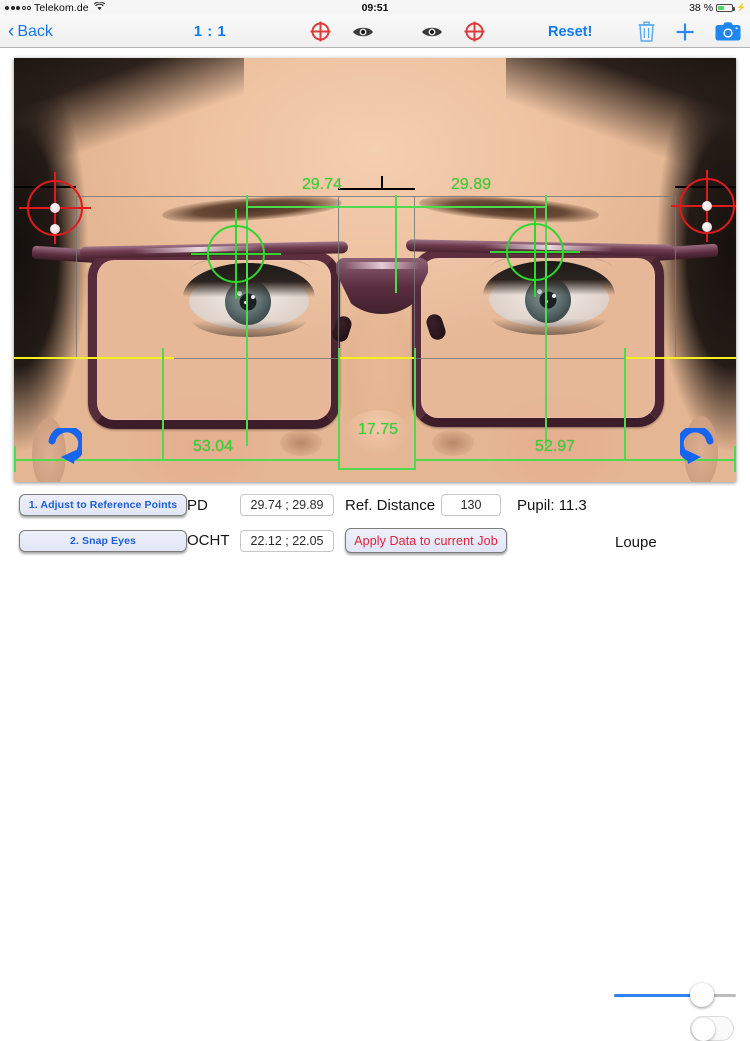 Image resolution: width=750 pixels, height=1041 pixels. I want to click on loupe-label: Loupe, so click(636, 542).